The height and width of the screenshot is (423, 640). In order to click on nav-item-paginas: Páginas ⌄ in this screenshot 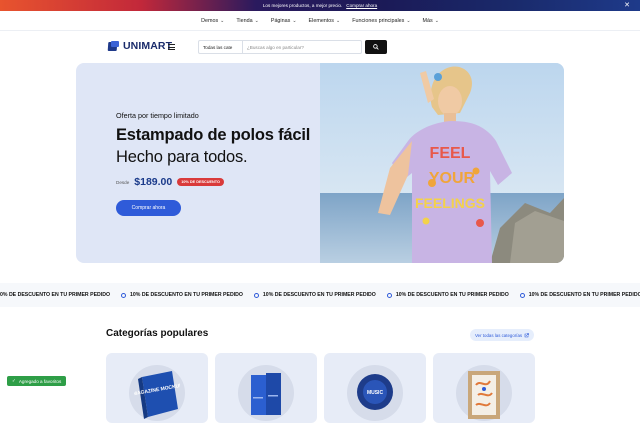, I will do `click(284, 21)`.